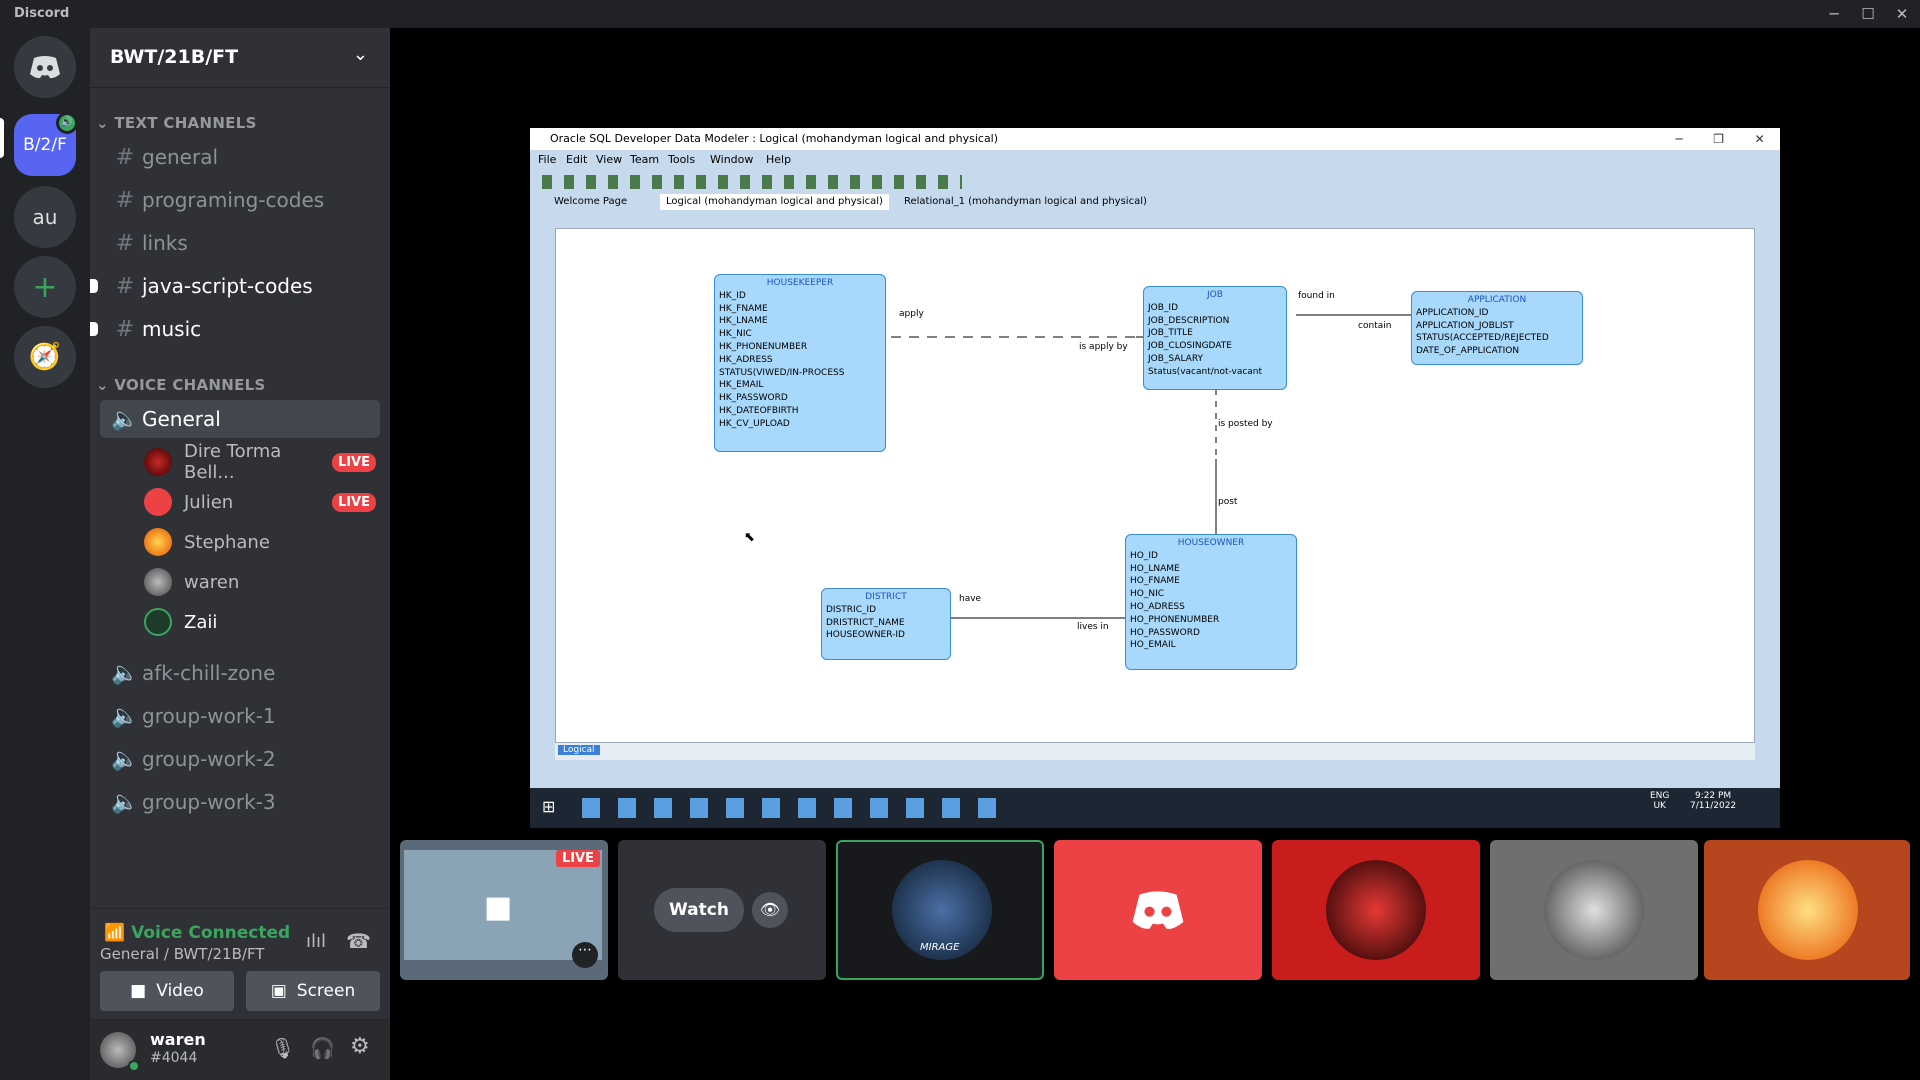 This screenshot has height=1080, width=1920. I want to click on stream-preview-eye-icon: 👁, so click(770, 910).